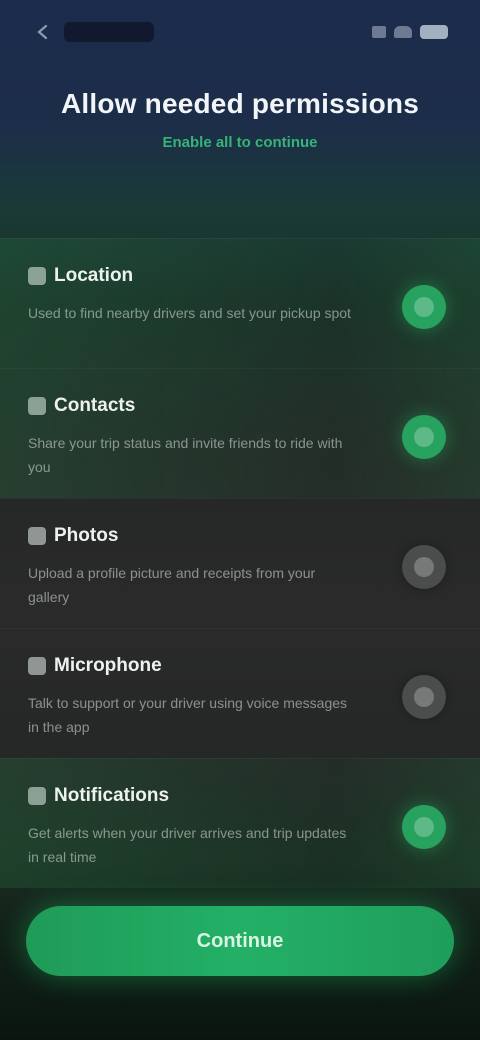  I want to click on location-icon, so click(37, 276).